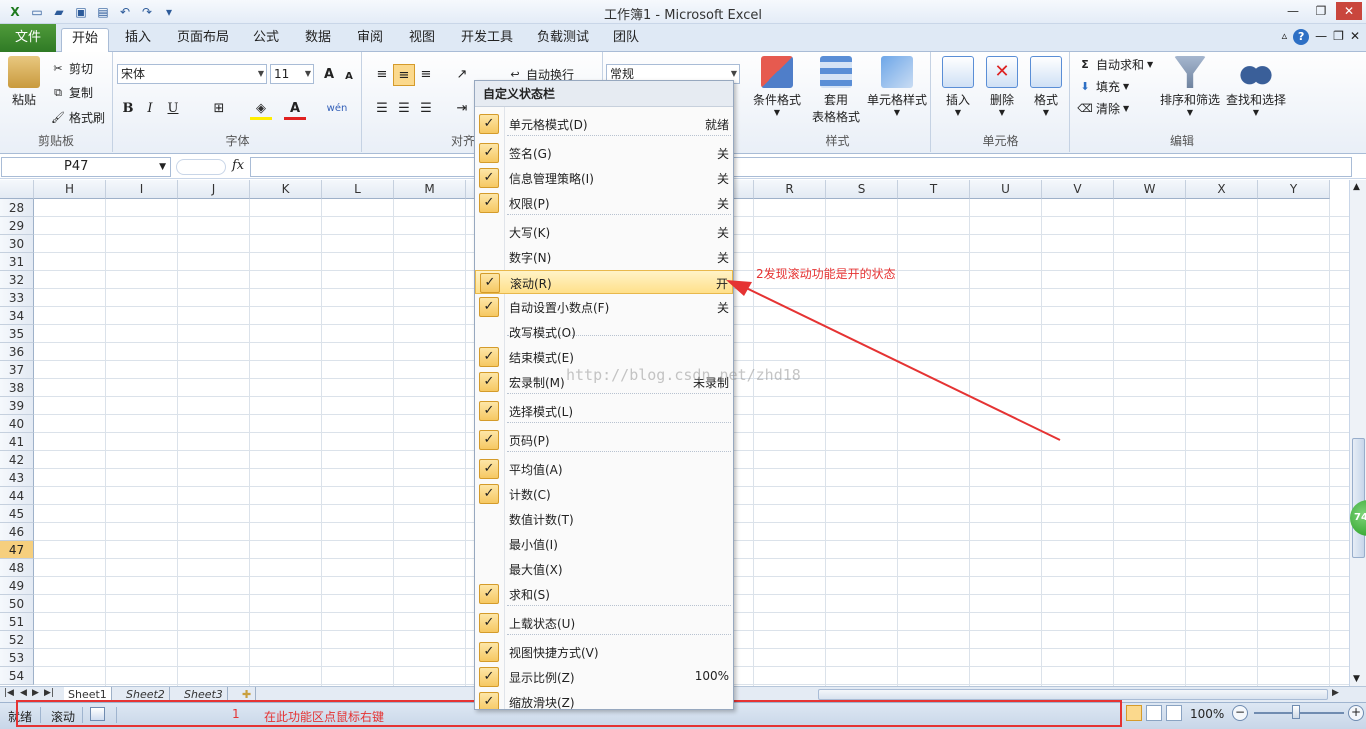  What do you see at coordinates (382, 109) in the screenshot?
I see `align-left-icon: ☰` at bounding box center [382, 109].